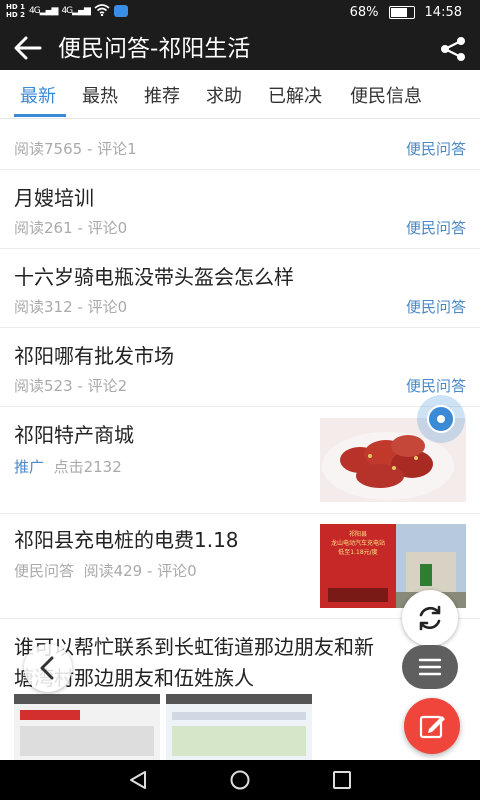 The image size is (480, 800). What do you see at coordinates (154, 49) in the screenshot?
I see `page-title: 便民问答-祁阳生活` at bounding box center [154, 49].